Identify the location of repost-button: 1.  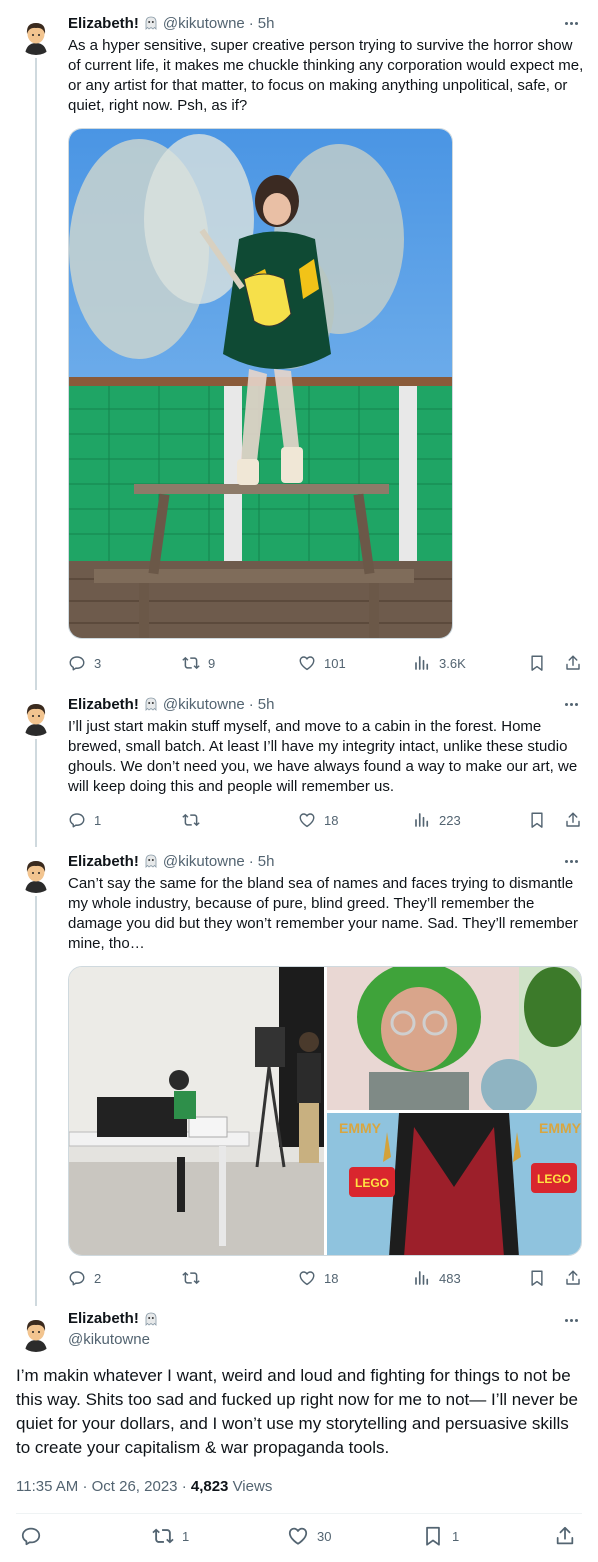
(170, 1536).